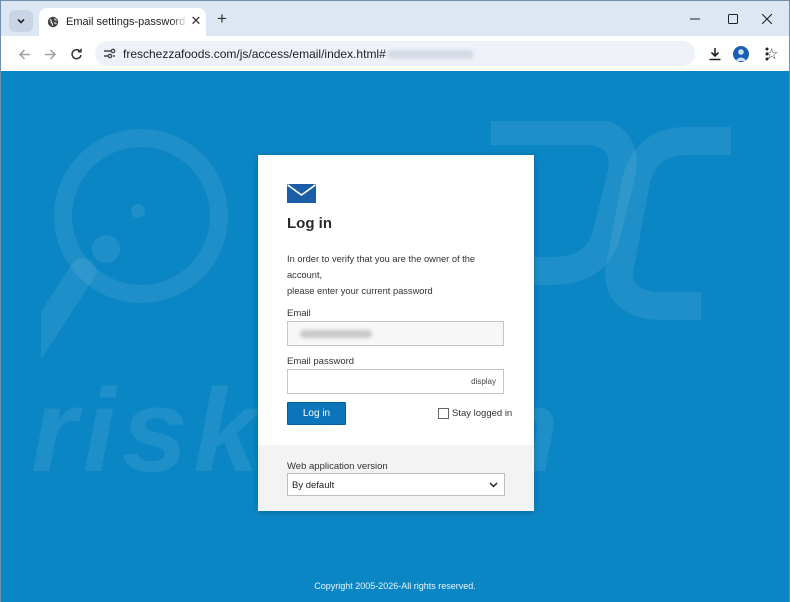  I want to click on stay-logged-in-option: Stay logged in, so click(475, 413).